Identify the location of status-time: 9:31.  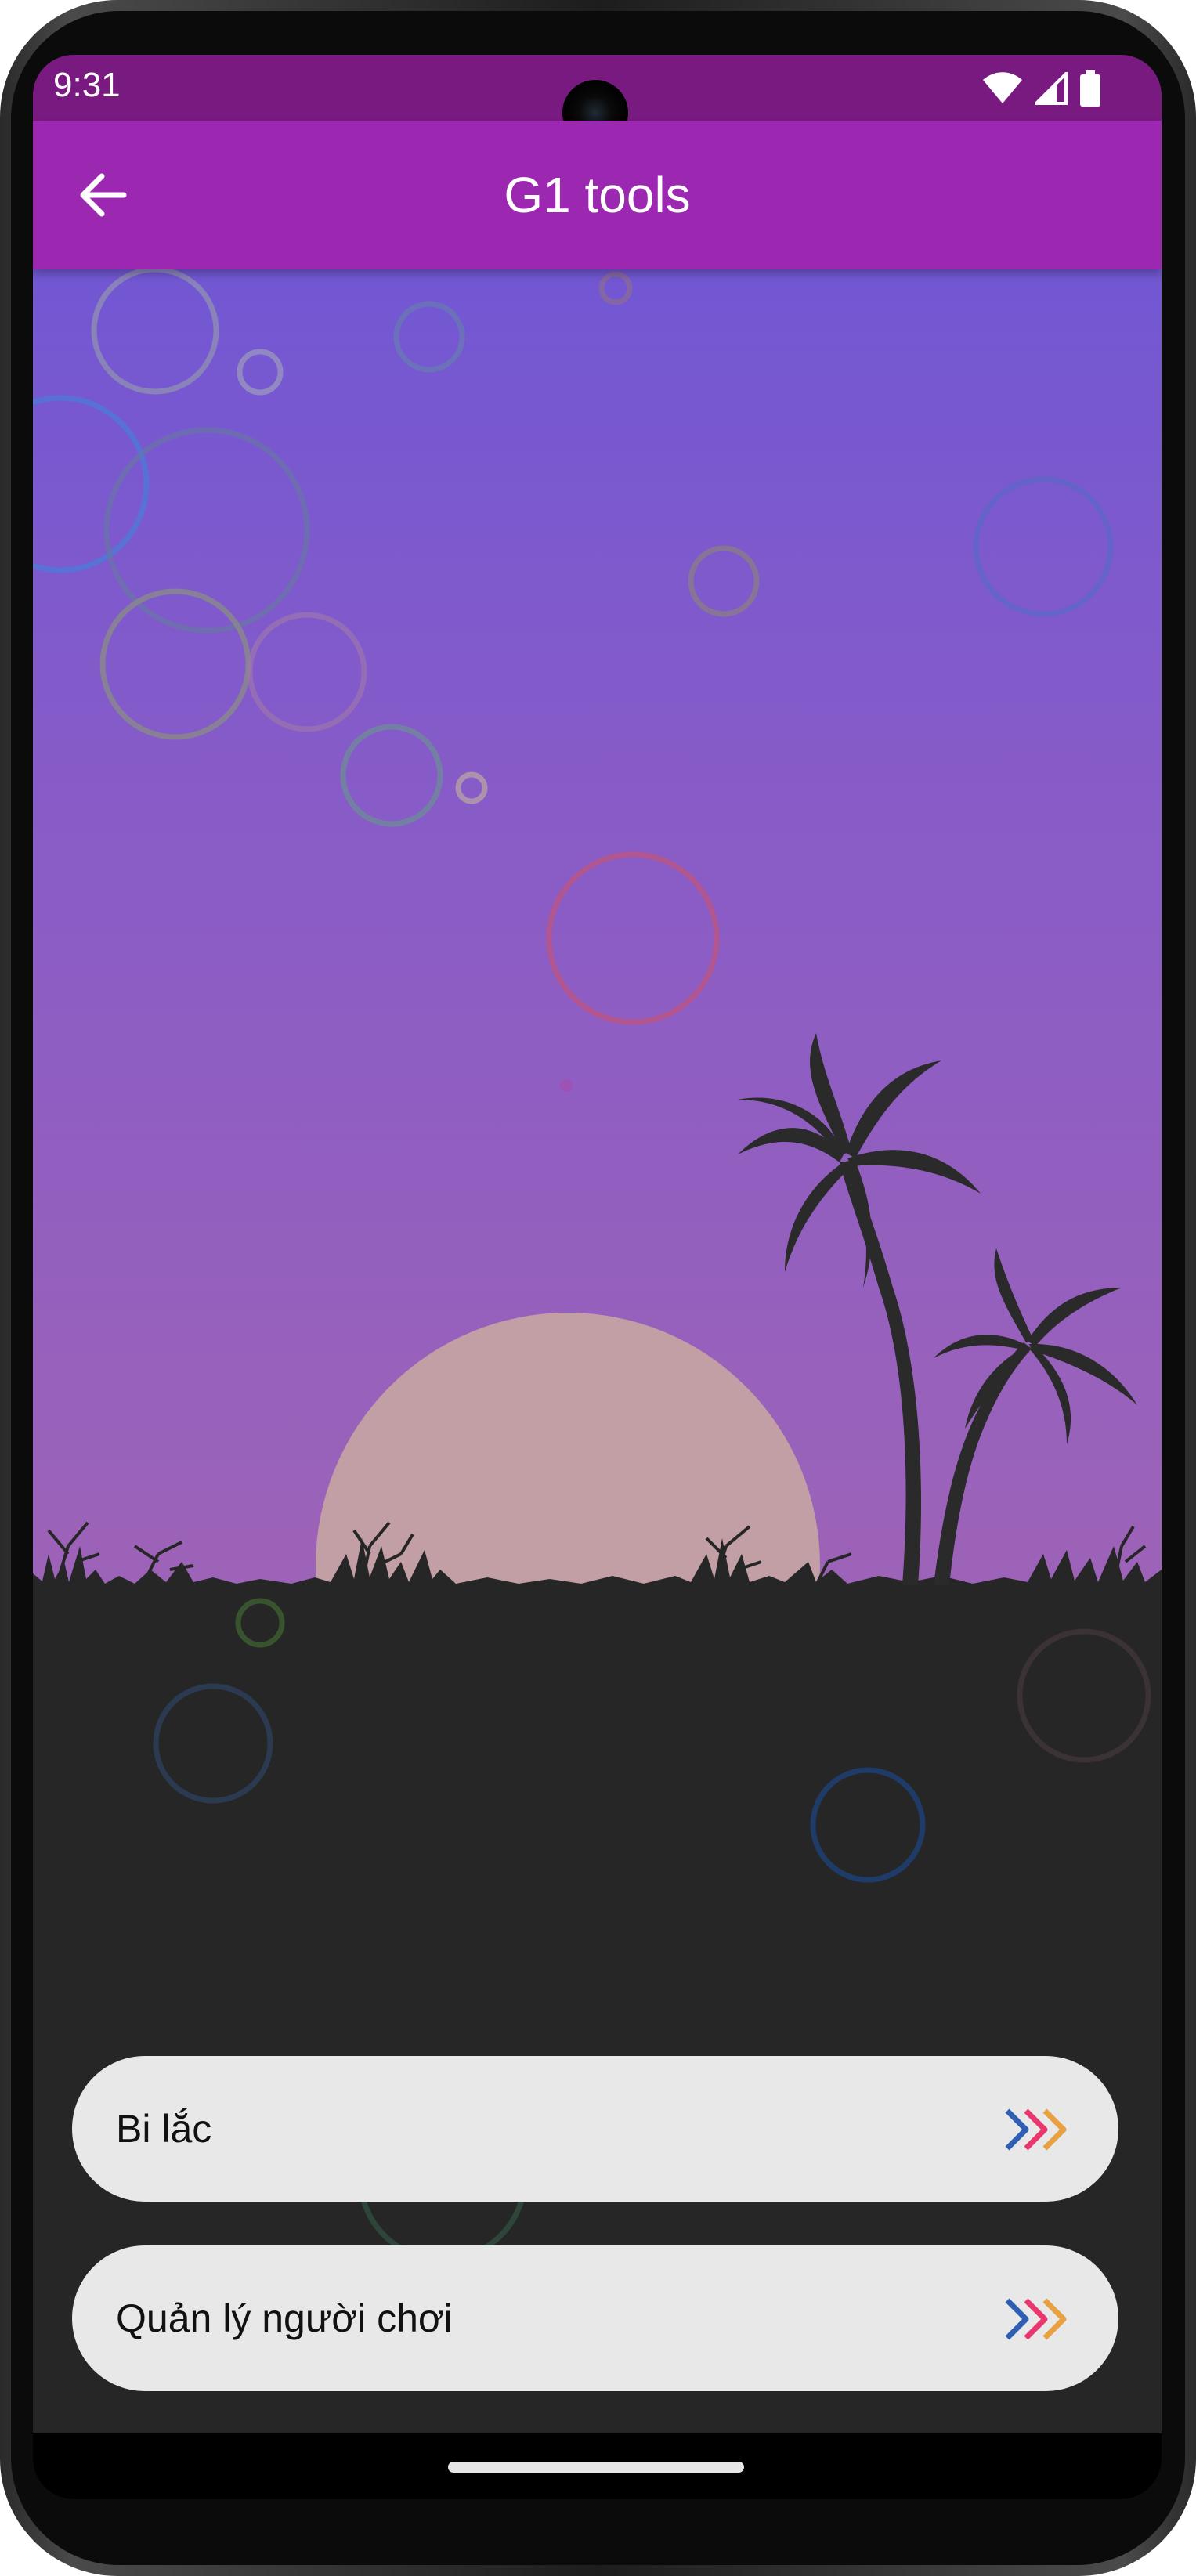
(87, 85).